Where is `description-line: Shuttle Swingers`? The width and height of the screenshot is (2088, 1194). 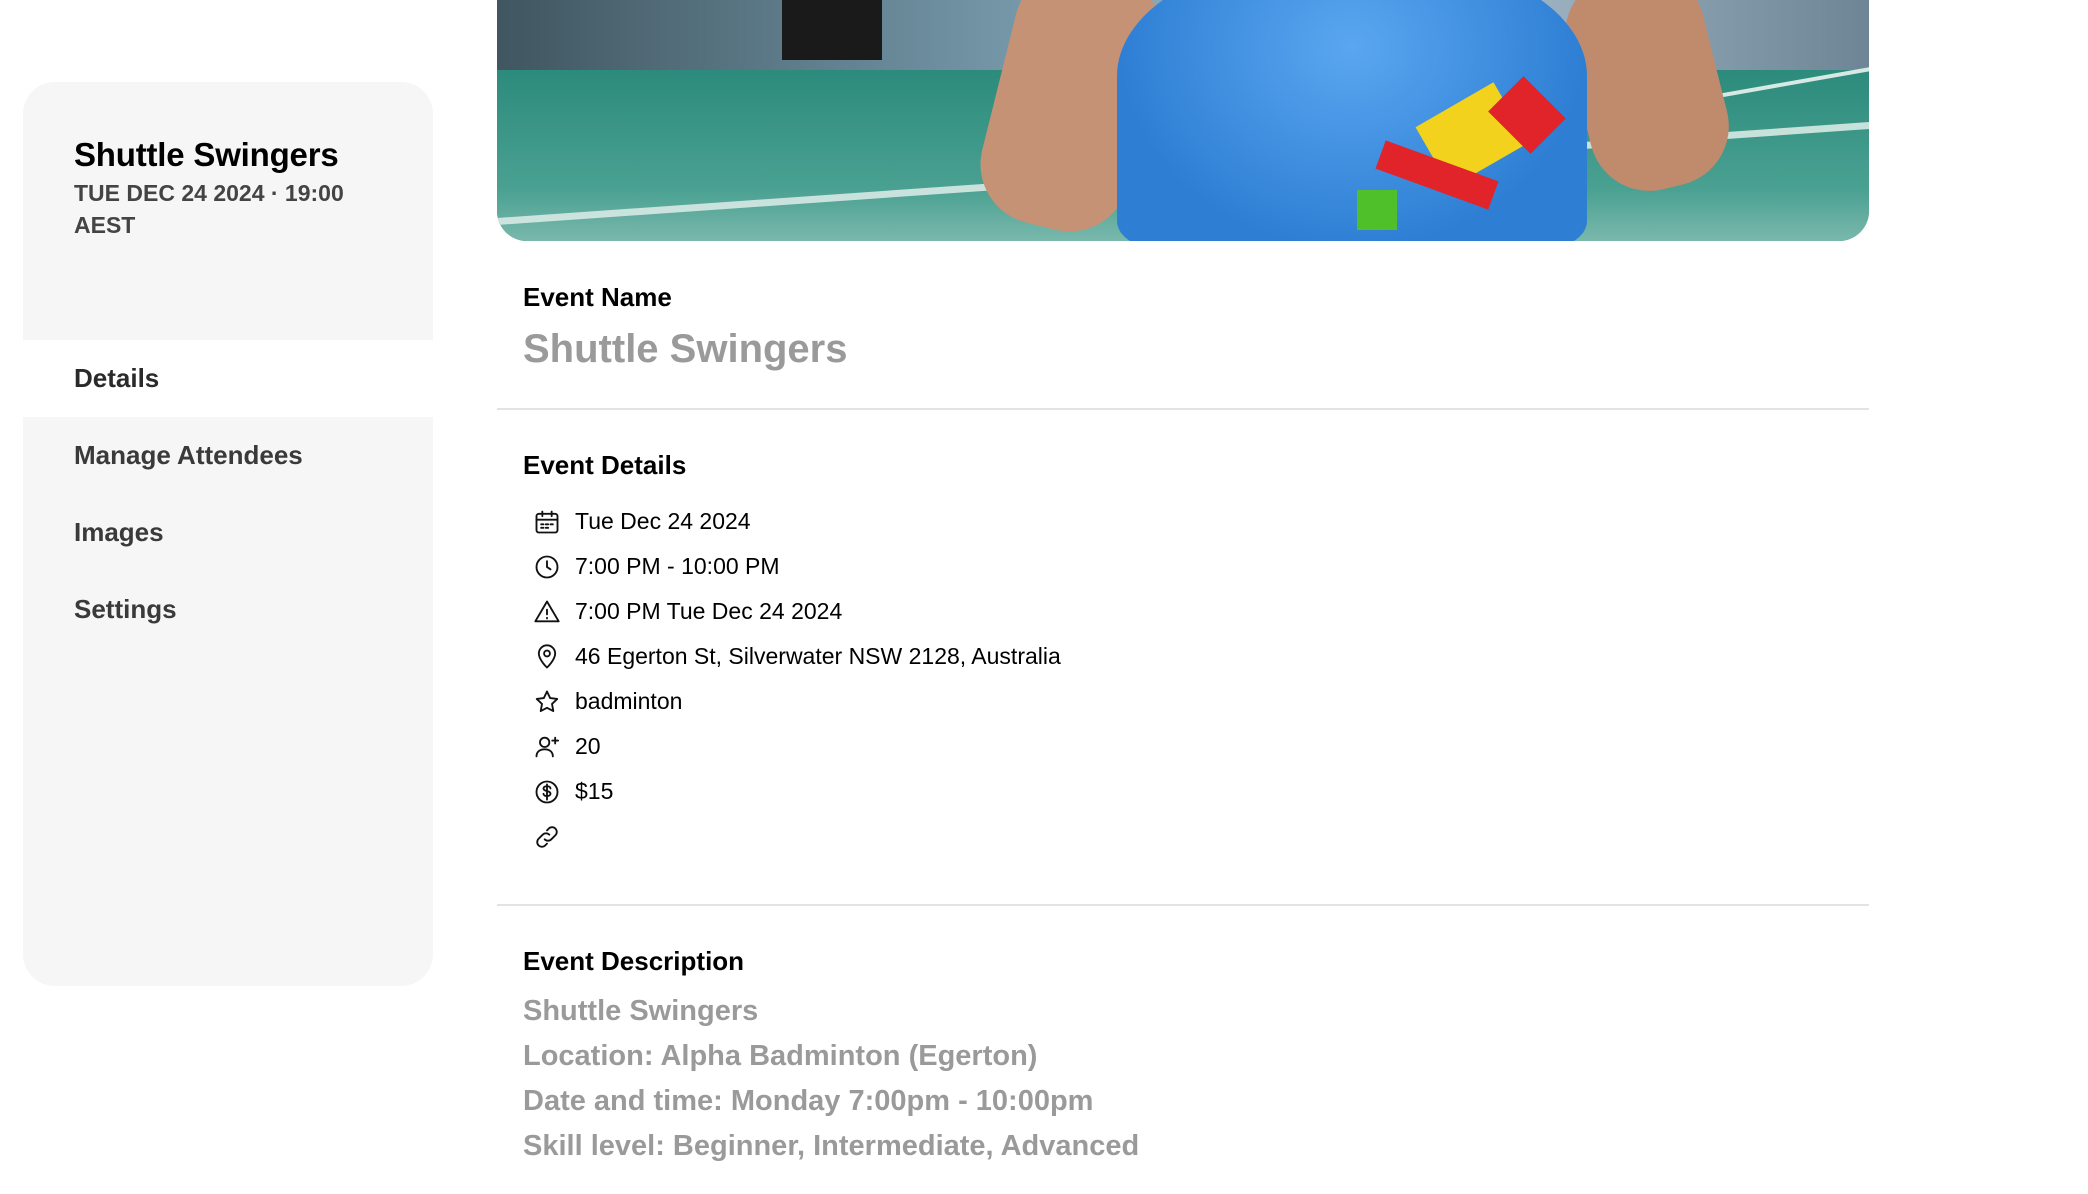 description-line: Shuttle Swingers is located at coordinates (641, 1011).